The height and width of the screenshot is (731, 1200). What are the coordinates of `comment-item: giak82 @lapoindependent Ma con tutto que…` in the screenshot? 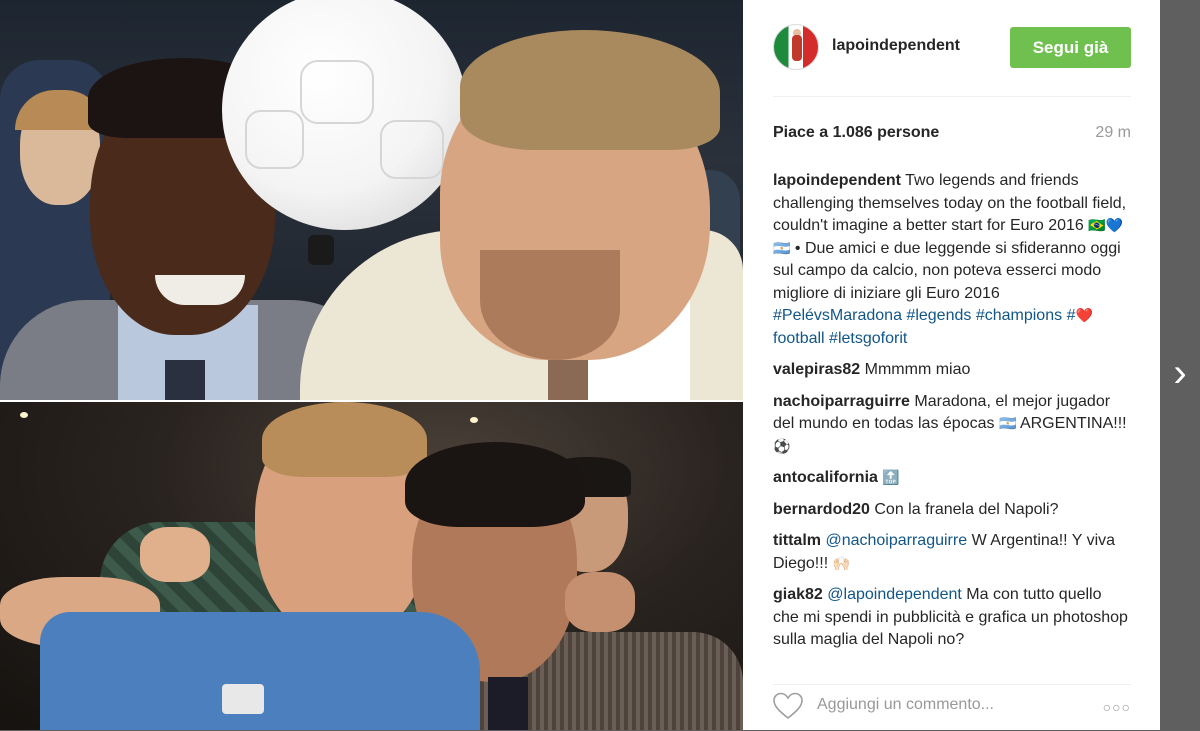 It's located at (952, 618).